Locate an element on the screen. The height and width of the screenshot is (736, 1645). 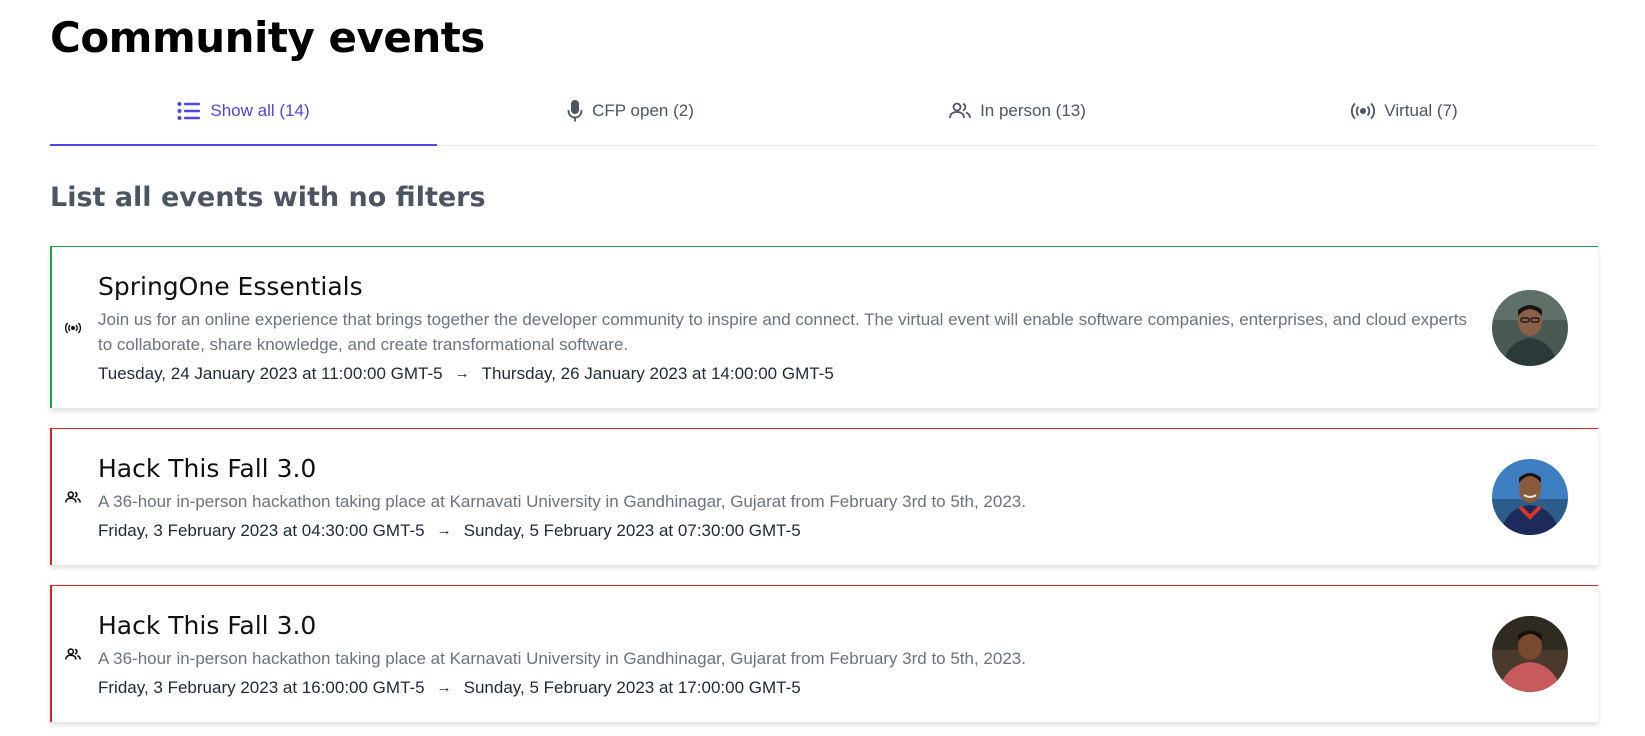
tab-label: In person (13) is located at coordinates (1033, 110).